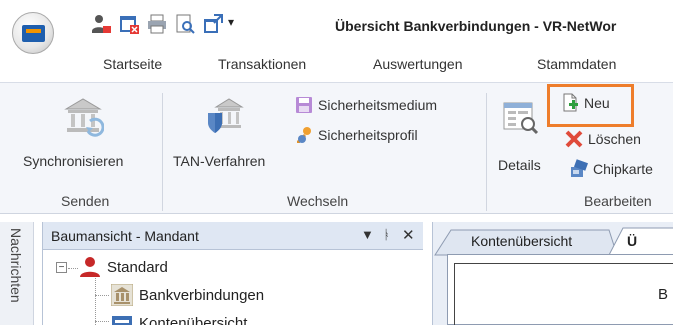 This screenshot has width=673, height=325. What do you see at coordinates (304, 105) in the screenshot?
I see `floppy-disk-icon` at bounding box center [304, 105].